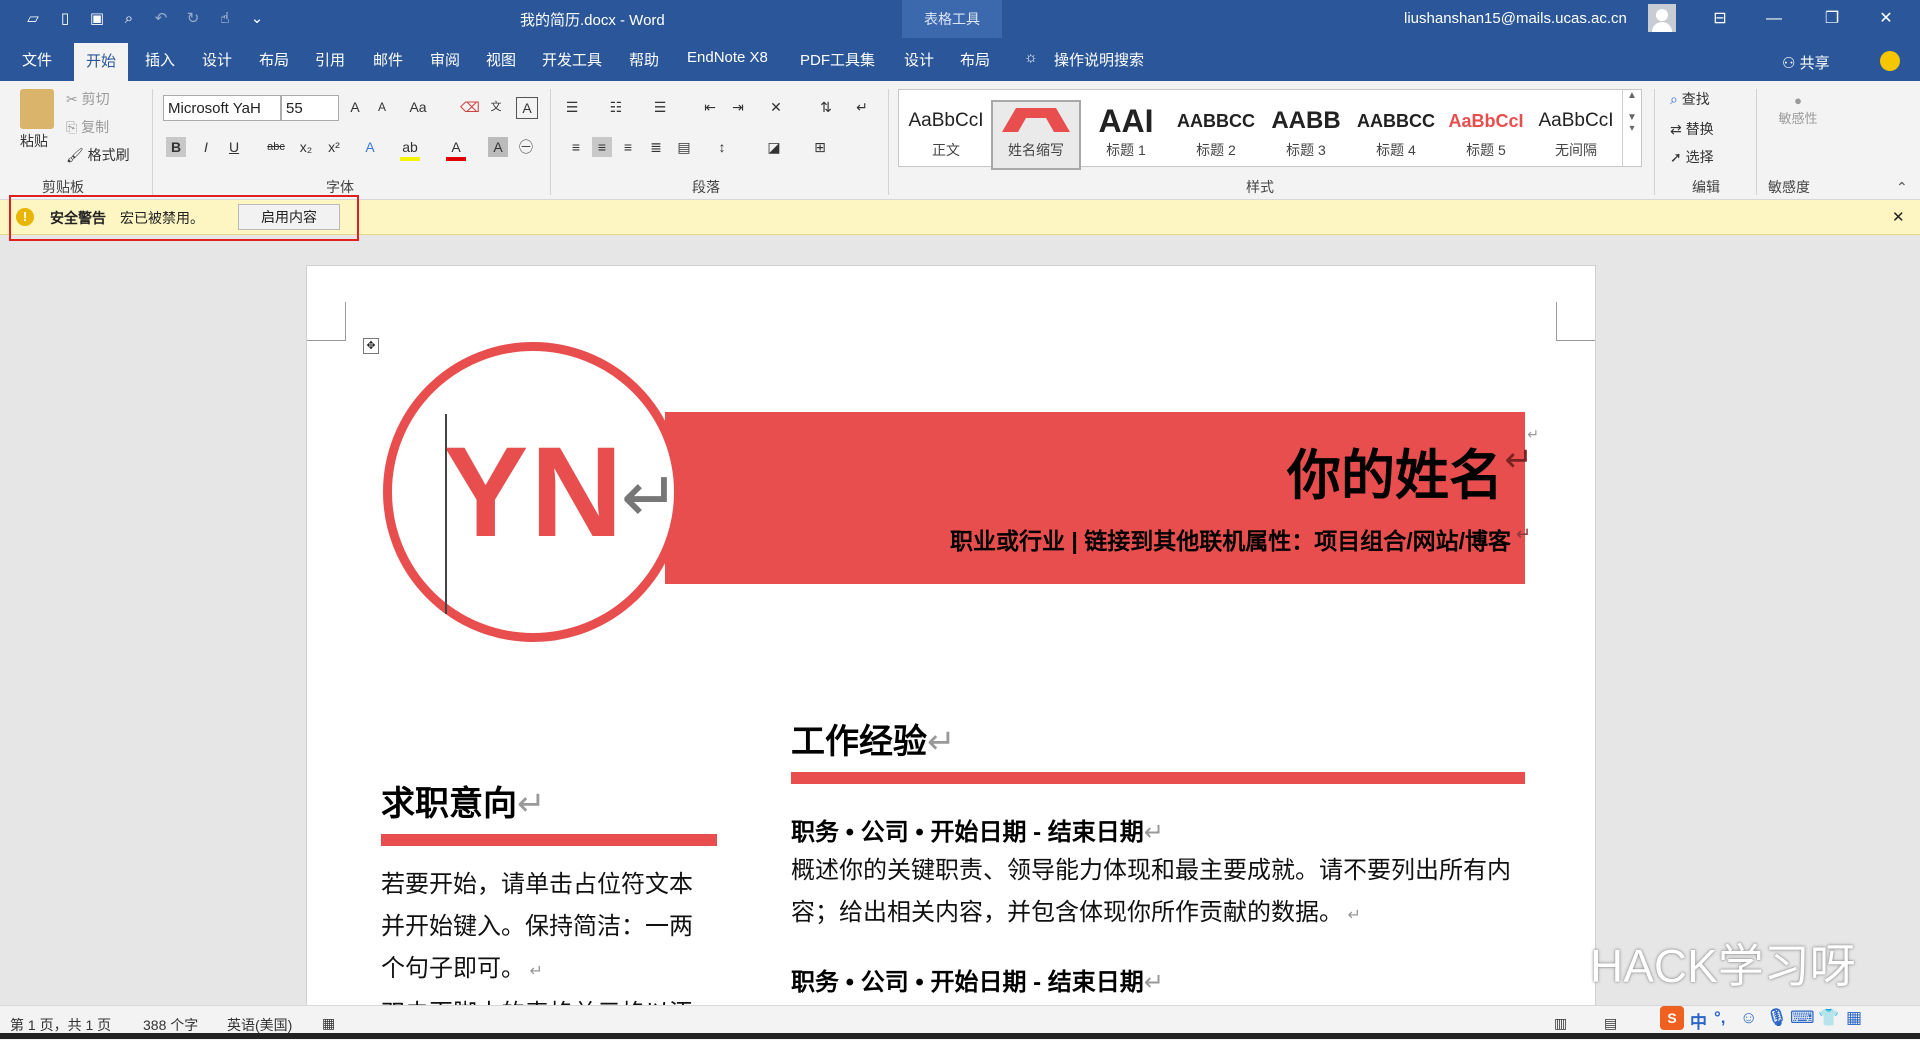  I want to click on grow-font-icon: A, so click(355, 107).